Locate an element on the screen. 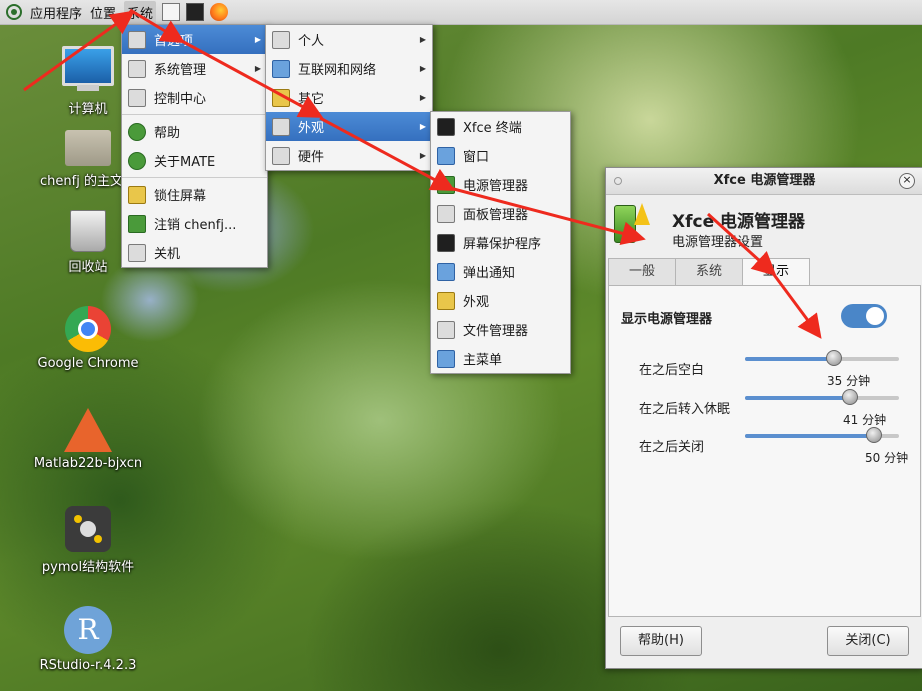  desktop-item-matlab: Matlab22b-bjxcn is located at coordinates (88, 439).